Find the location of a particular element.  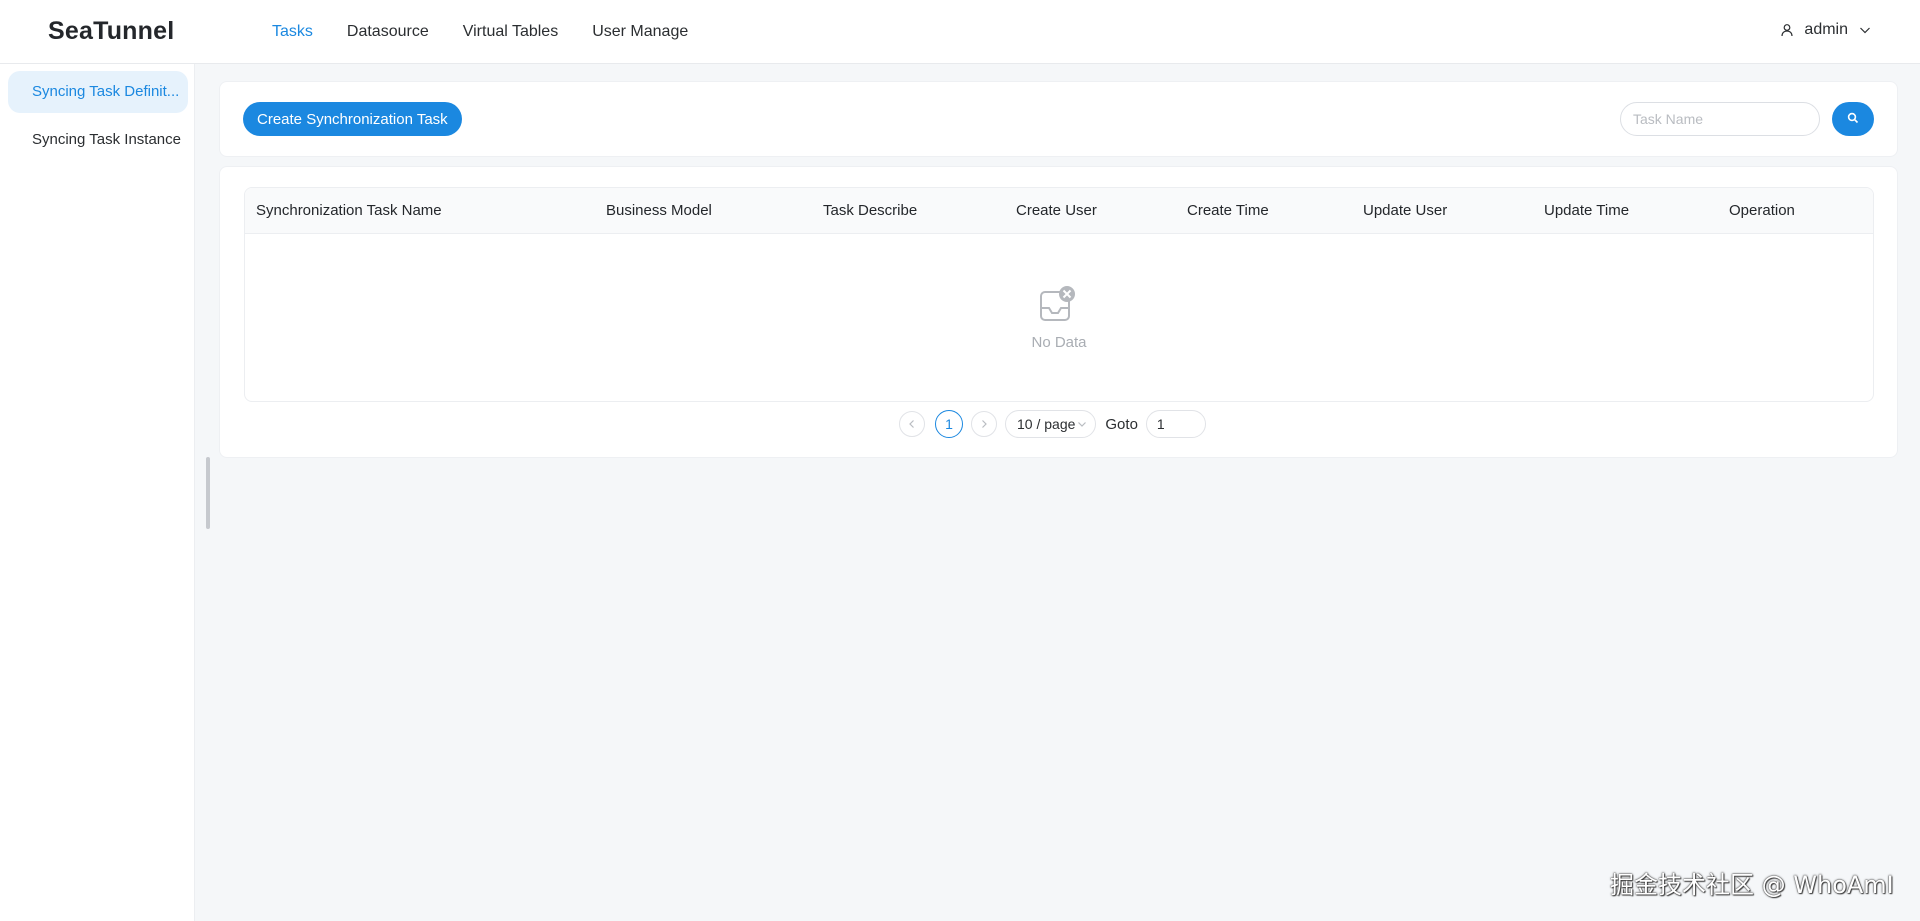

column-header-update-user: Update User is located at coordinates (1405, 210).